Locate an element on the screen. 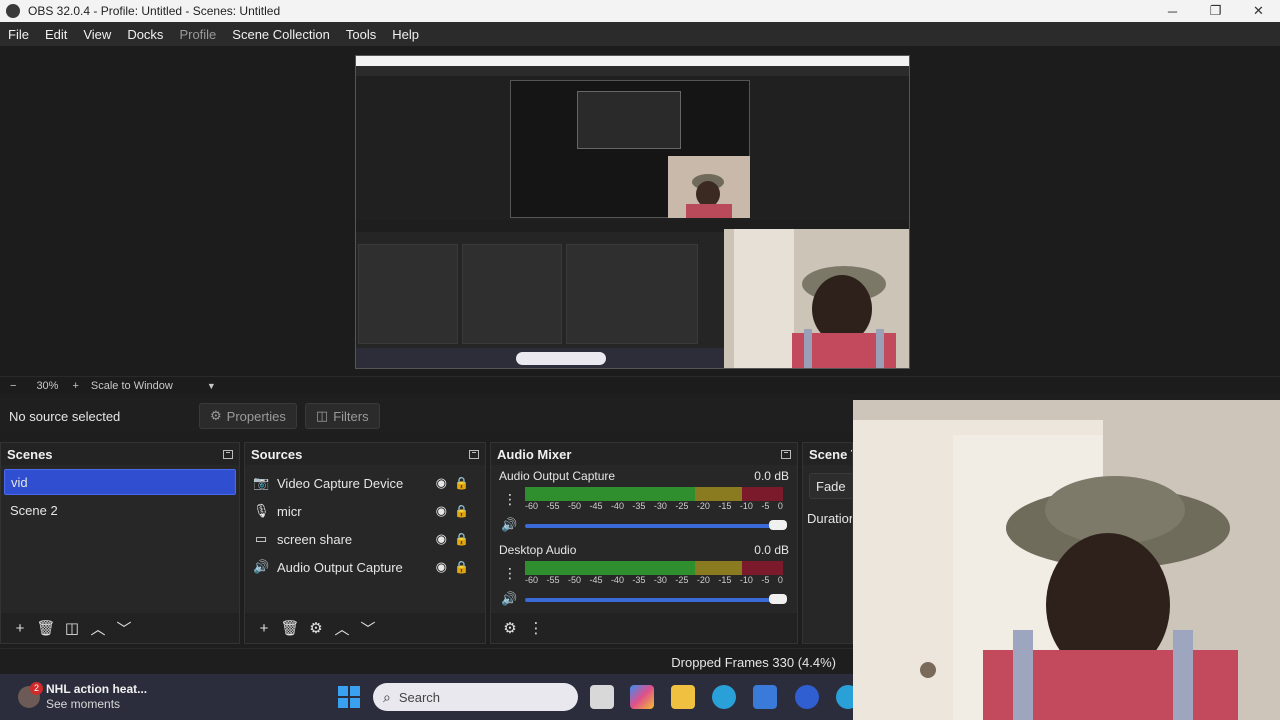 This screenshot has height=720, width=1280. menu-file: File is located at coordinates (18, 34).